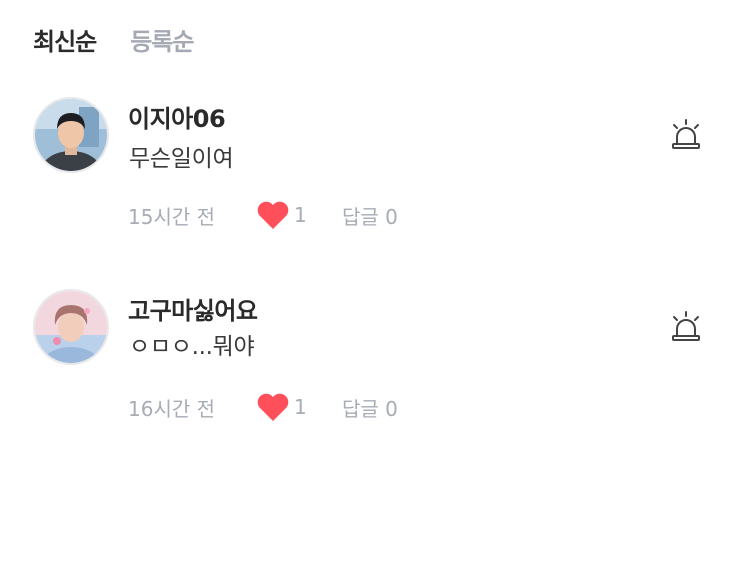 The height and width of the screenshot is (562, 750). What do you see at coordinates (172, 216) in the screenshot?
I see `comment-time: 15시간 전` at bounding box center [172, 216].